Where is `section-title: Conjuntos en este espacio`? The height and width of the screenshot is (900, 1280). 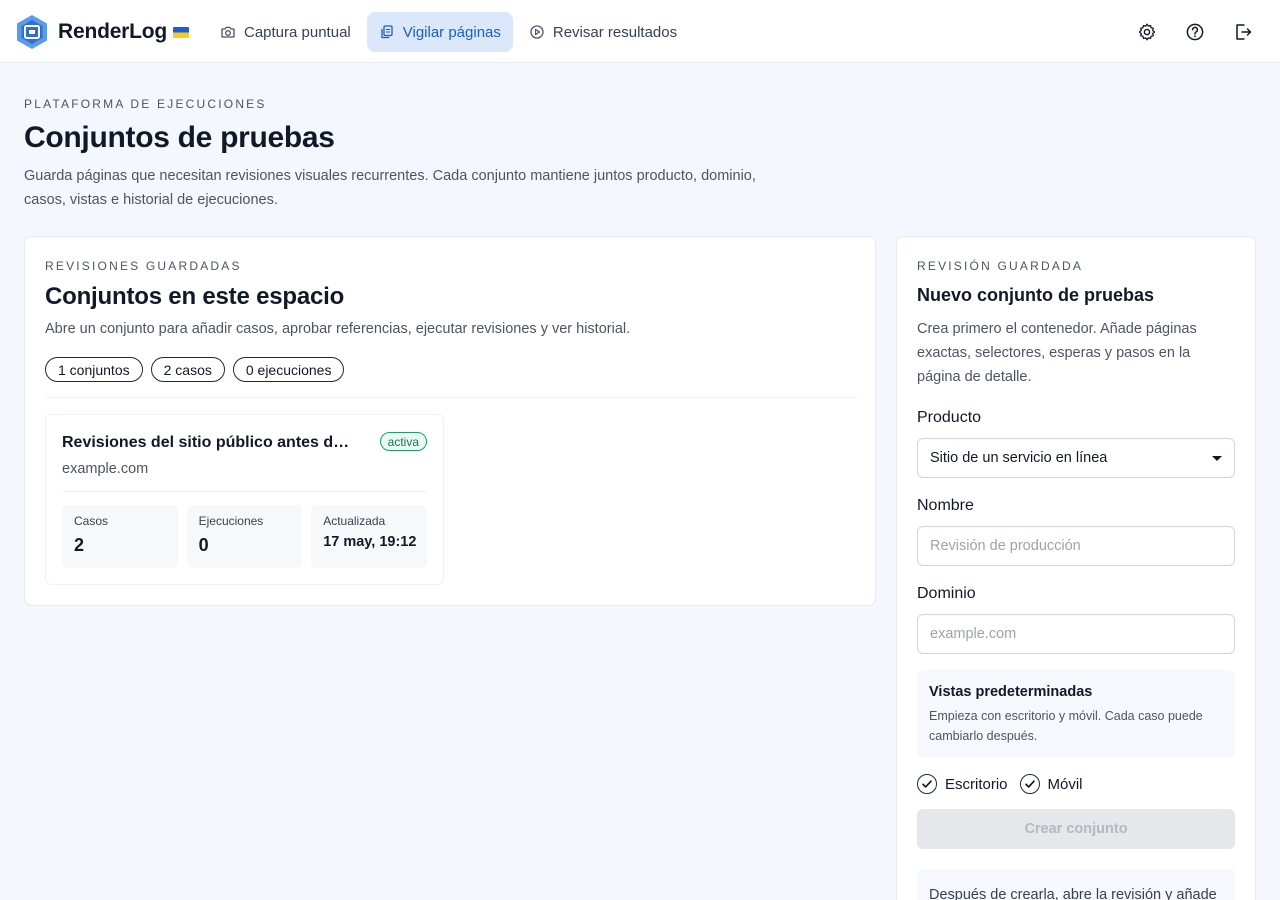 section-title: Conjuntos en este espacio is located at coordinates (195, 296).